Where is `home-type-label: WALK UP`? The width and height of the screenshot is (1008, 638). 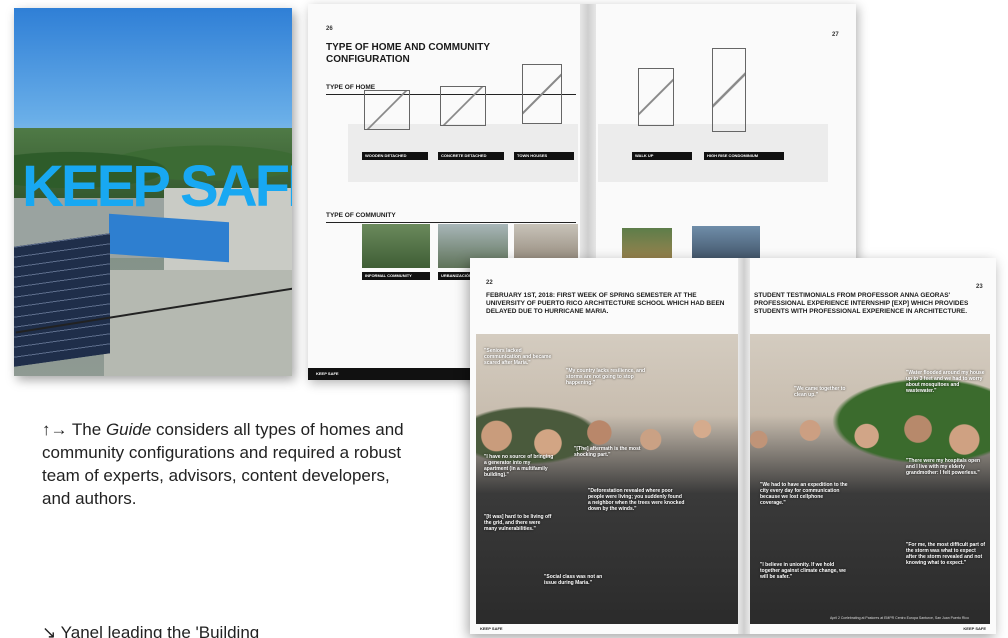
home-type-label: WALK UP is located at coordinates (662, 156).